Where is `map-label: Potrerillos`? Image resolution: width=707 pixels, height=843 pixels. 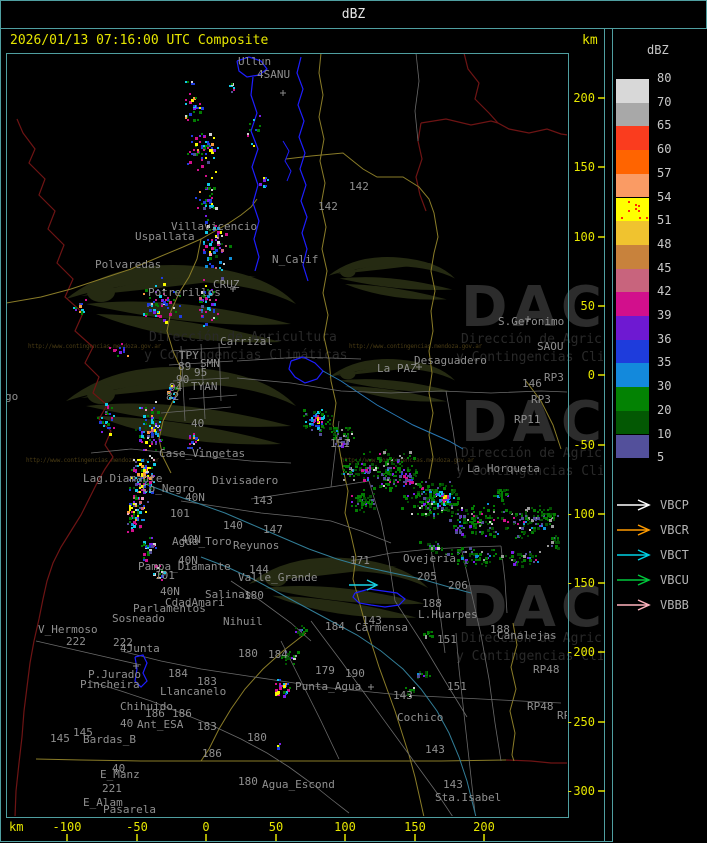 map-label: Potrerillos is located at coordinates (184, 292).